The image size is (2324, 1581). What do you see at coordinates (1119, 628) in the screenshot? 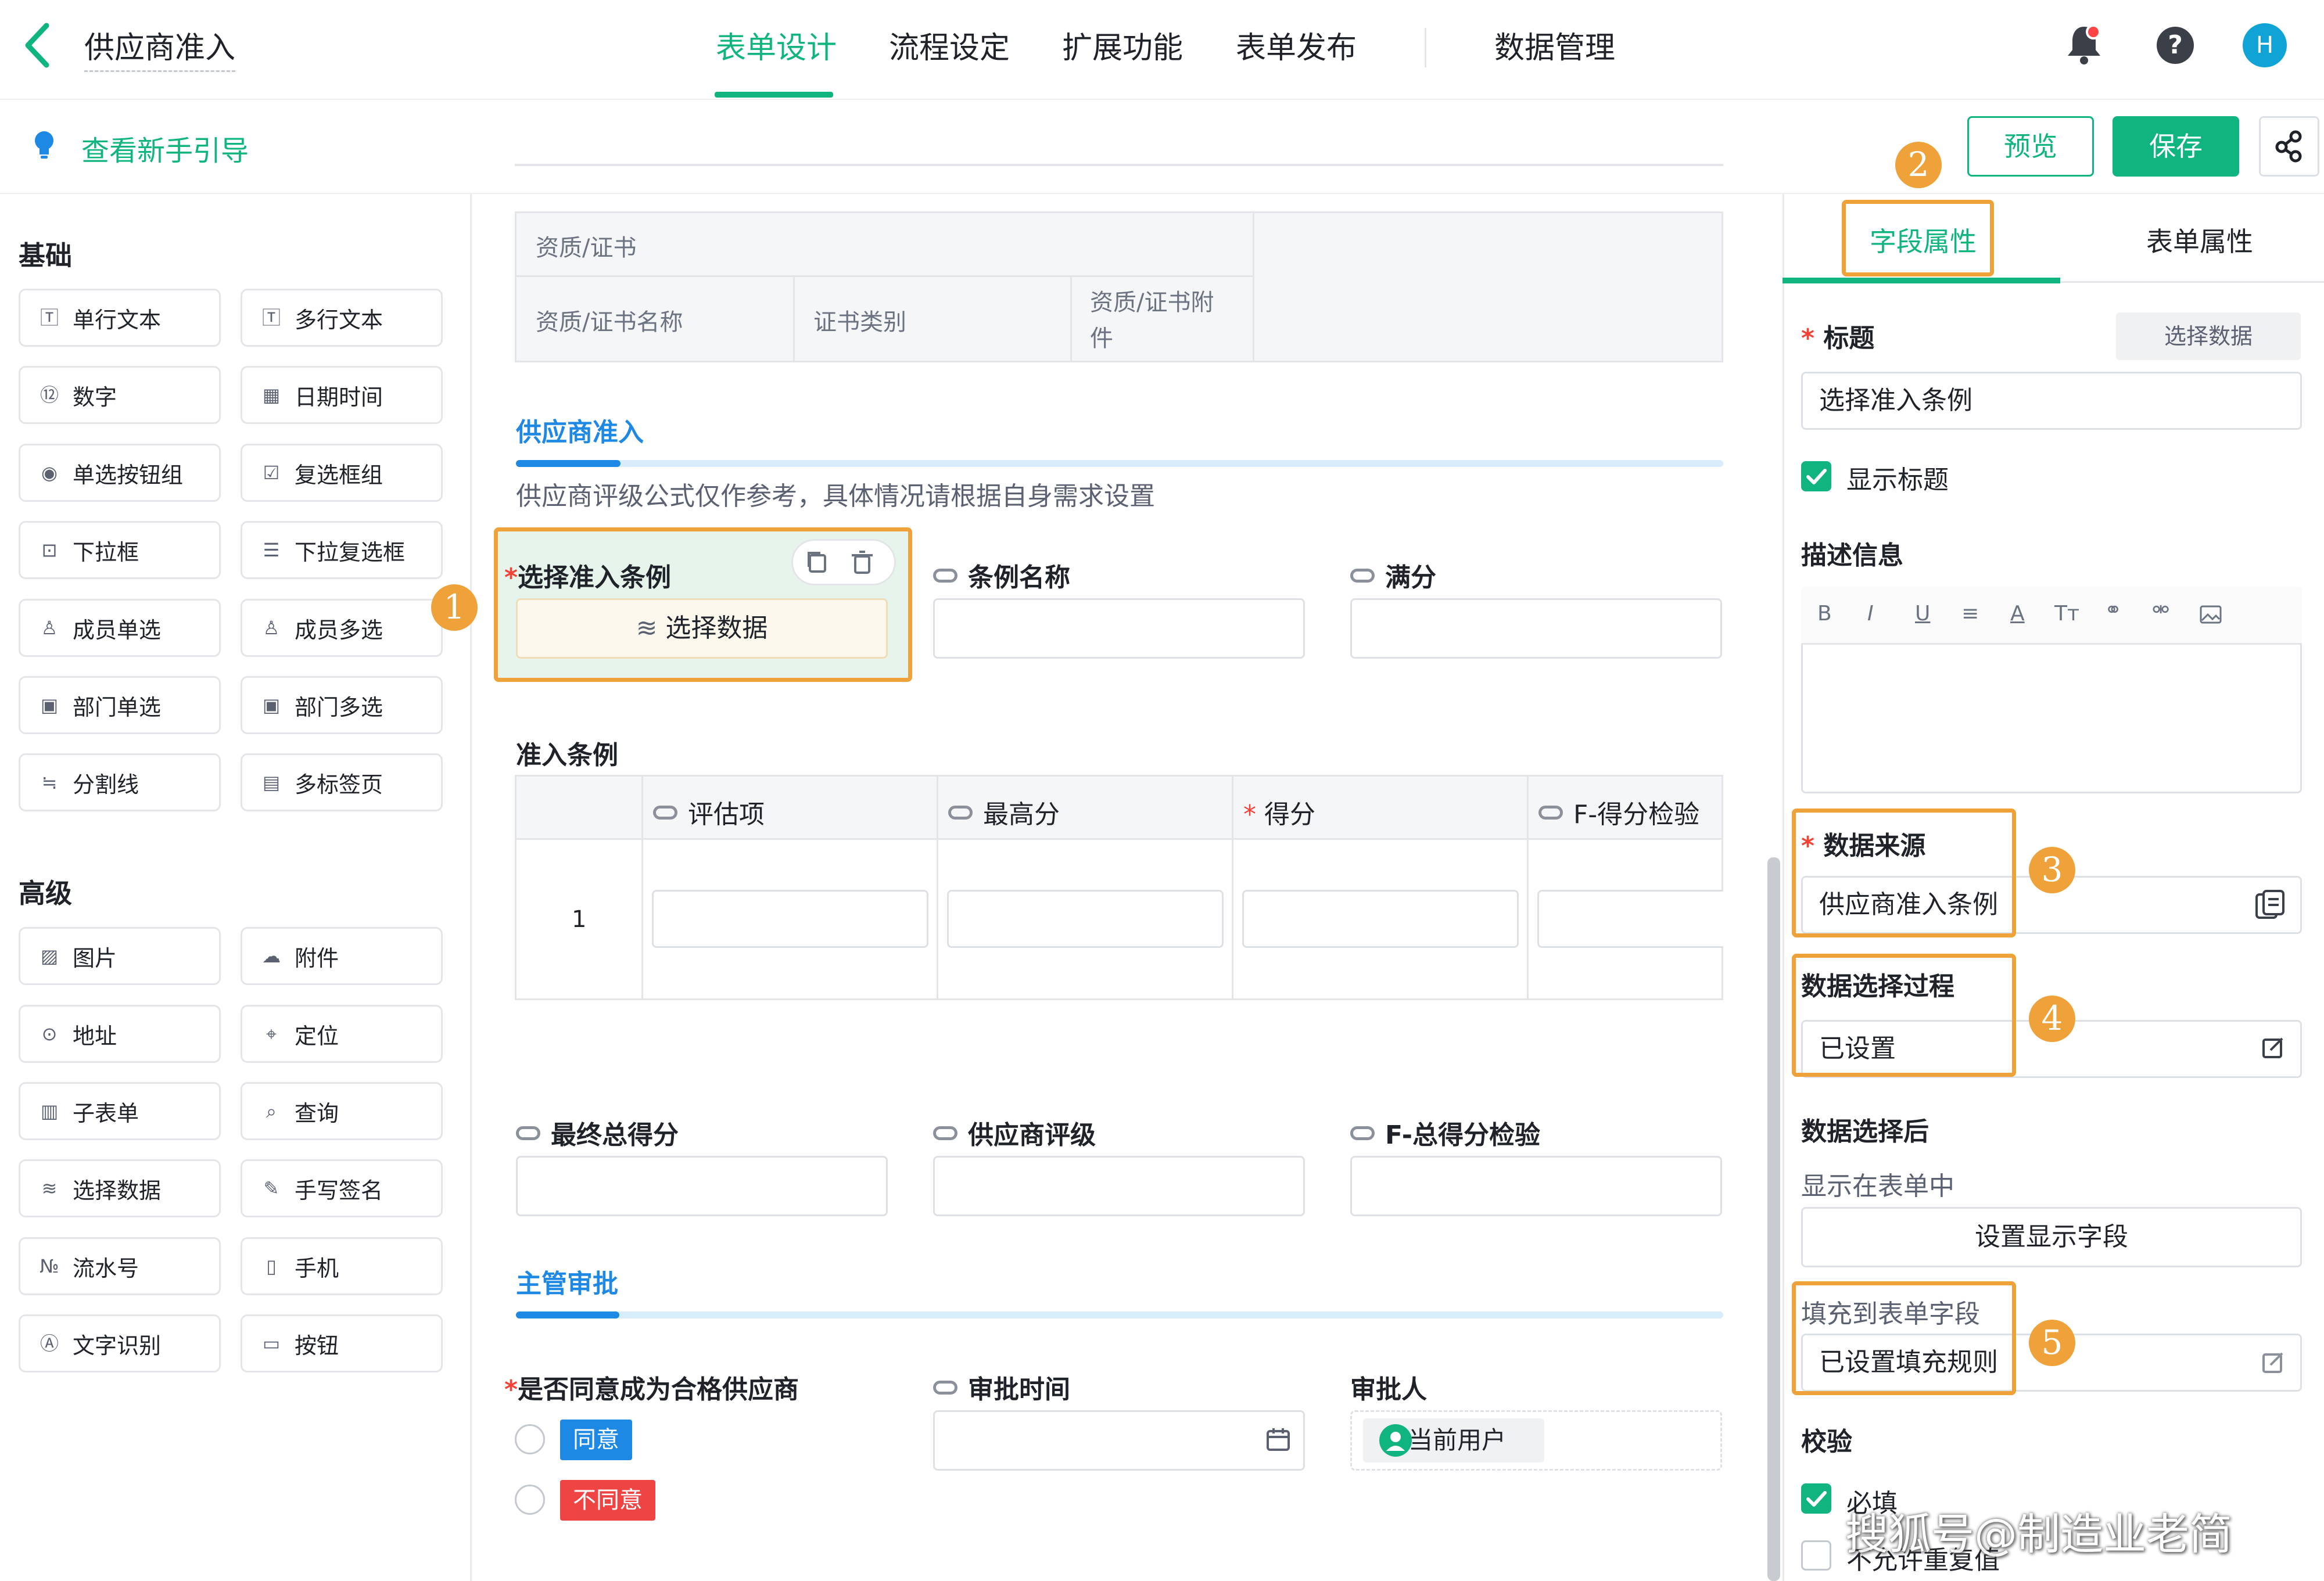
I see `clause-name-input` at bounding box center [1119, 628].